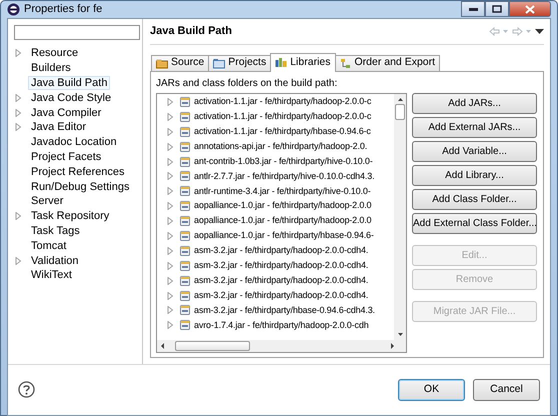  I want to click on tree-item: Run/Debug Settings, so click(80, 187).